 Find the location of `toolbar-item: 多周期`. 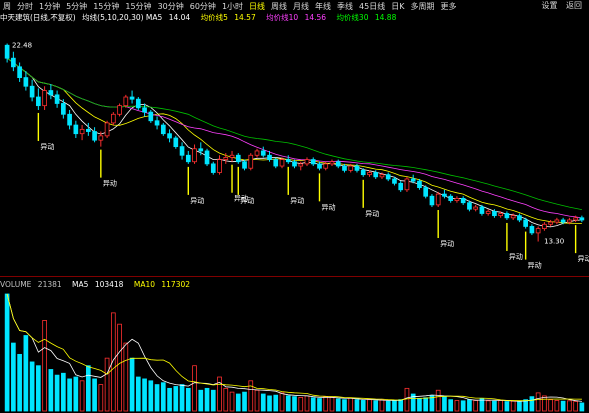

toolbar-item: 多周期 is located at coordinates (422, 6).